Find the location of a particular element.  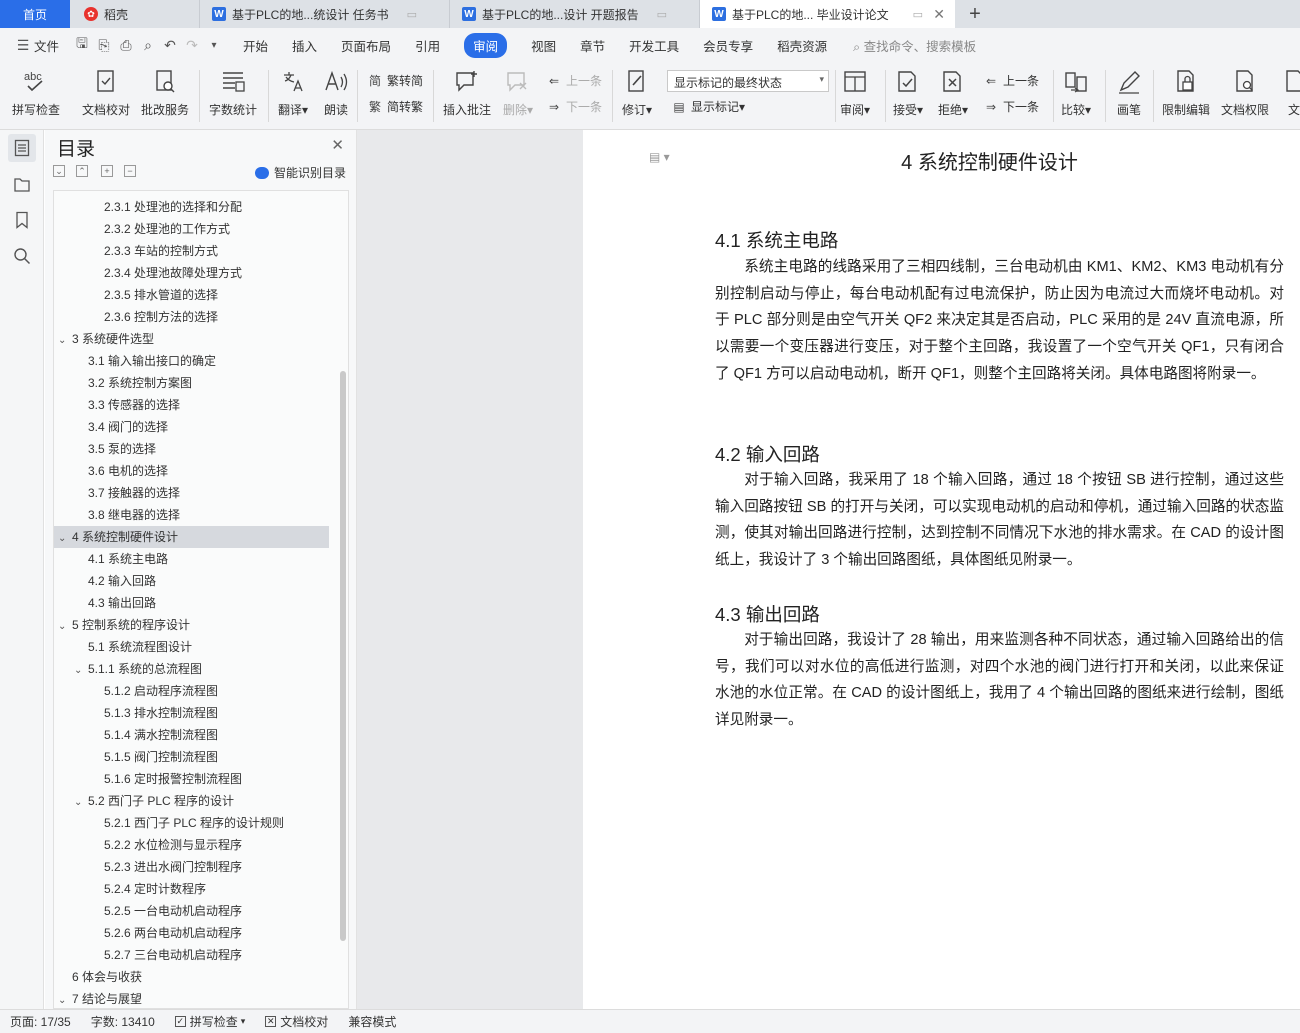

toc-item: 5.1.6 定时报警控制流程图 is located at coordinates (191, 779).